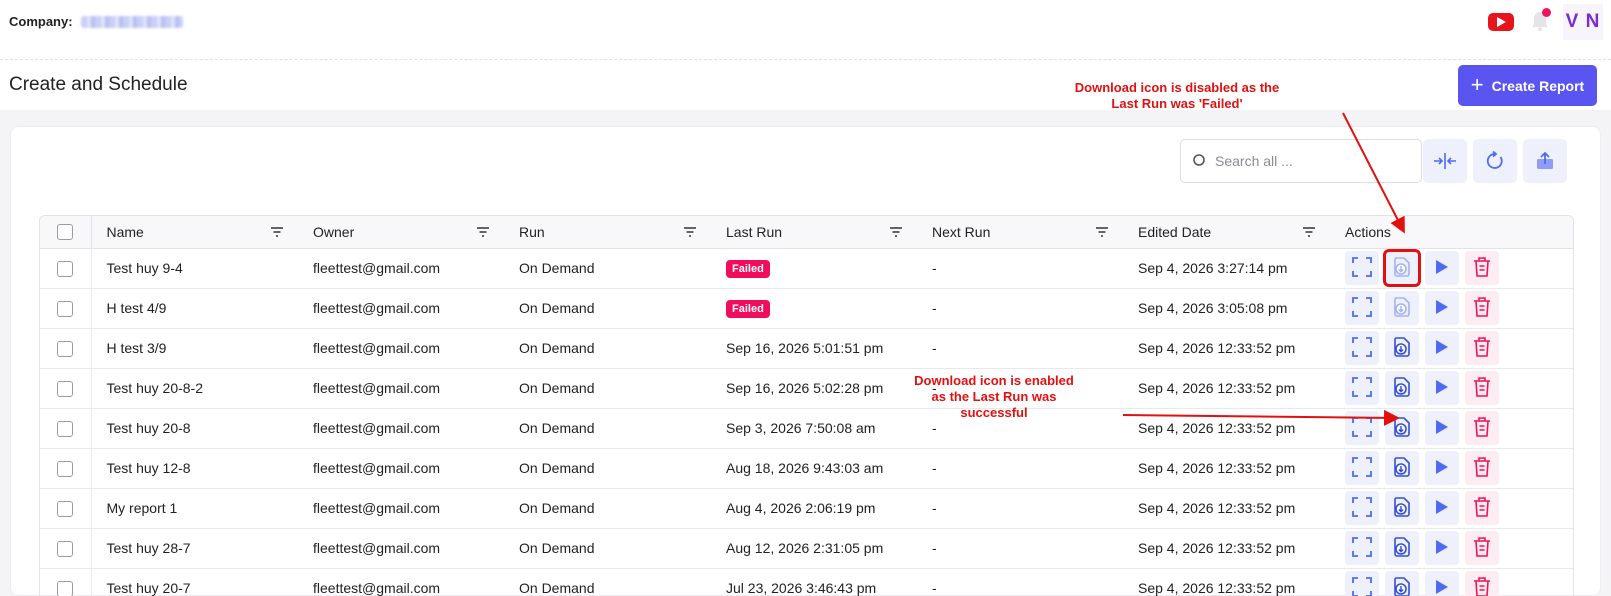 The height and width of the screenshot is (596, 1611). Describe the element at coordinates (1263, 269) in the screenshot. I see `annotation-arrows` at that location.